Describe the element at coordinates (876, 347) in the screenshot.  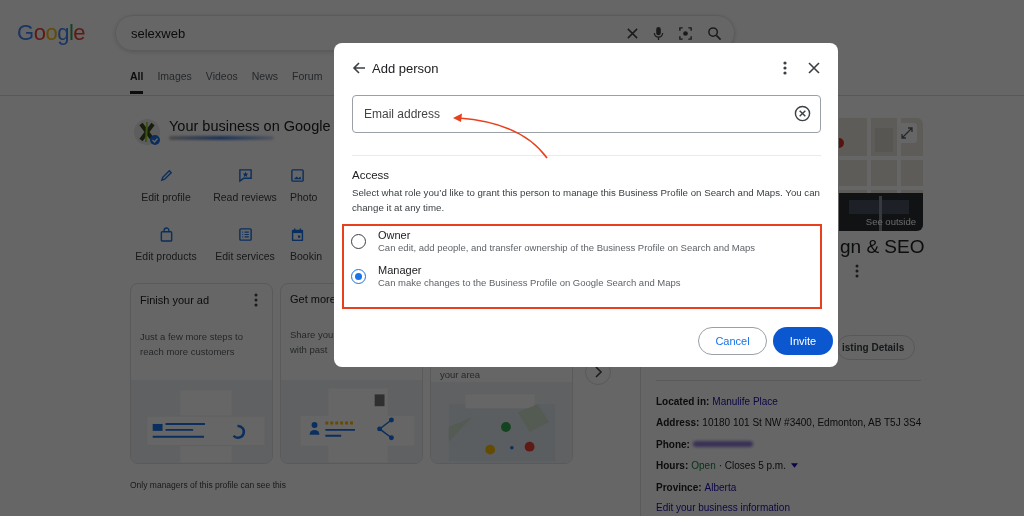
I see `details-button: isting Details` at that location.